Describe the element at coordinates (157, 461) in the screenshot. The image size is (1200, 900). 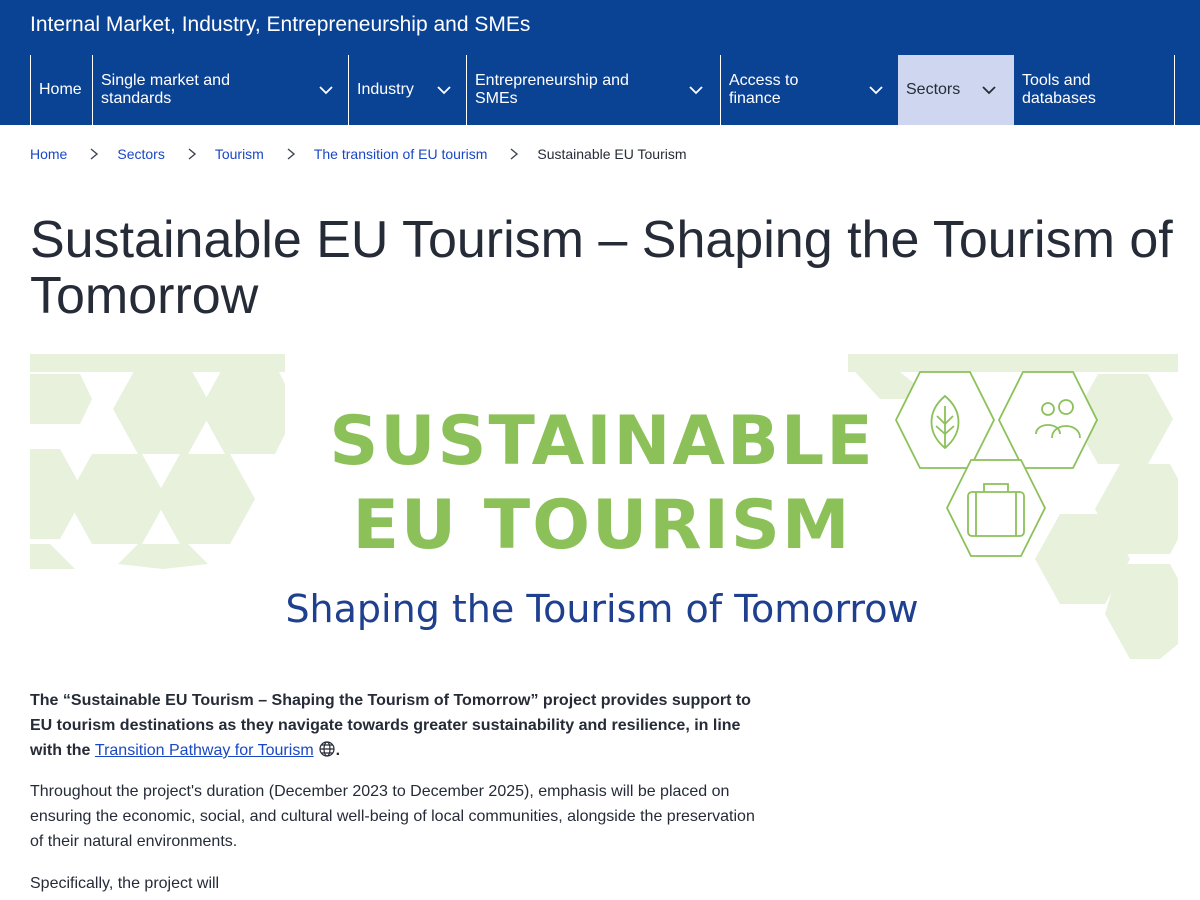
I see `honeycomb-left` at that location.